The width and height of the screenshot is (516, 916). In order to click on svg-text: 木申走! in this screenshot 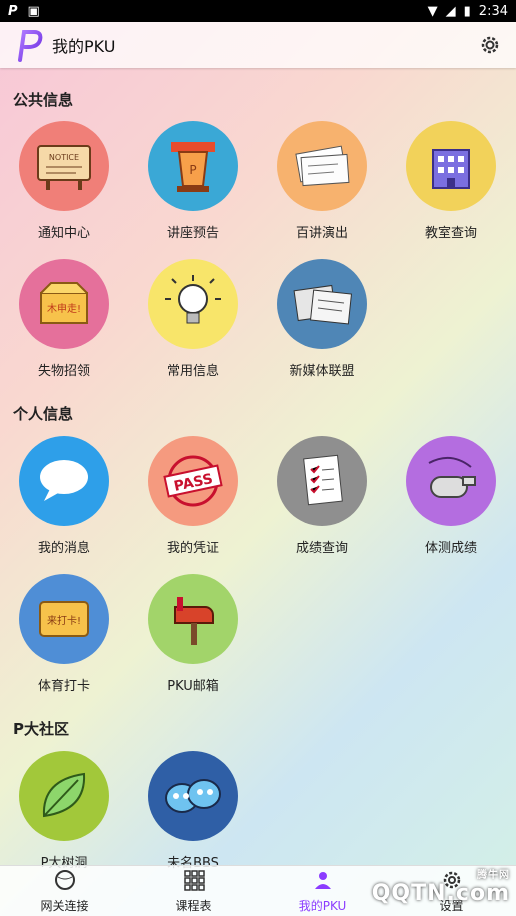, I will do `click(64, 308)`.